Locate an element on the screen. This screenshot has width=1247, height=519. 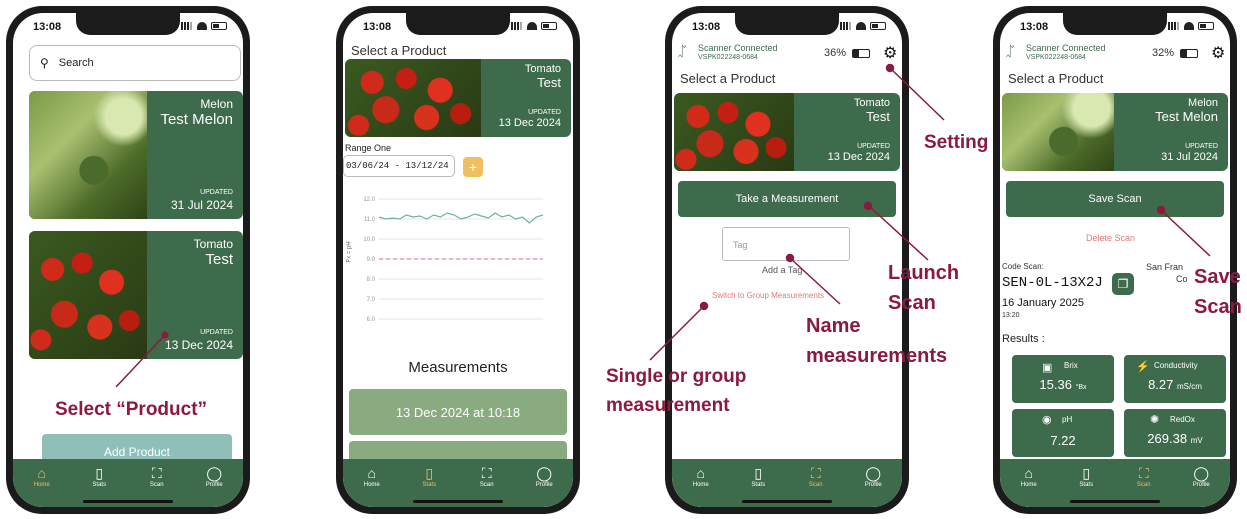
code-scan-label: Code Scan: is located at coordinates (1023, 266).